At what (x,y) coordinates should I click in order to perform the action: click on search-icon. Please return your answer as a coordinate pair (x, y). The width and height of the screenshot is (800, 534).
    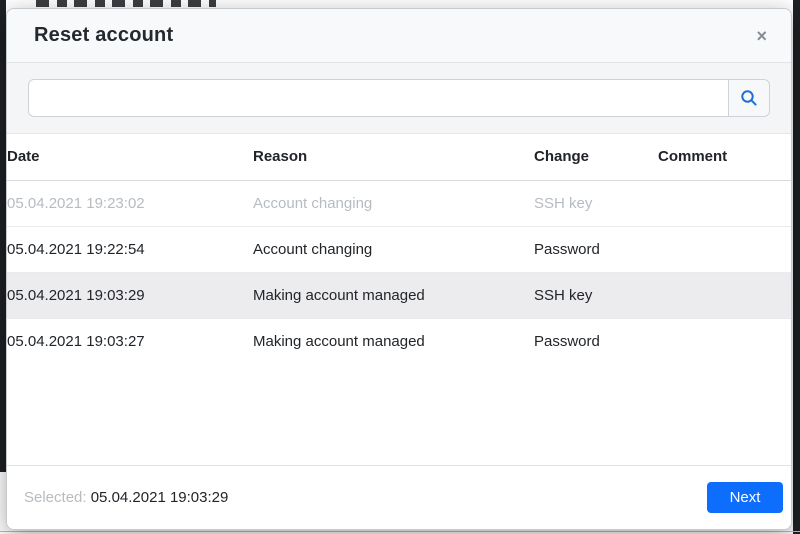
    Looking at the image, I should click on (749, 98).